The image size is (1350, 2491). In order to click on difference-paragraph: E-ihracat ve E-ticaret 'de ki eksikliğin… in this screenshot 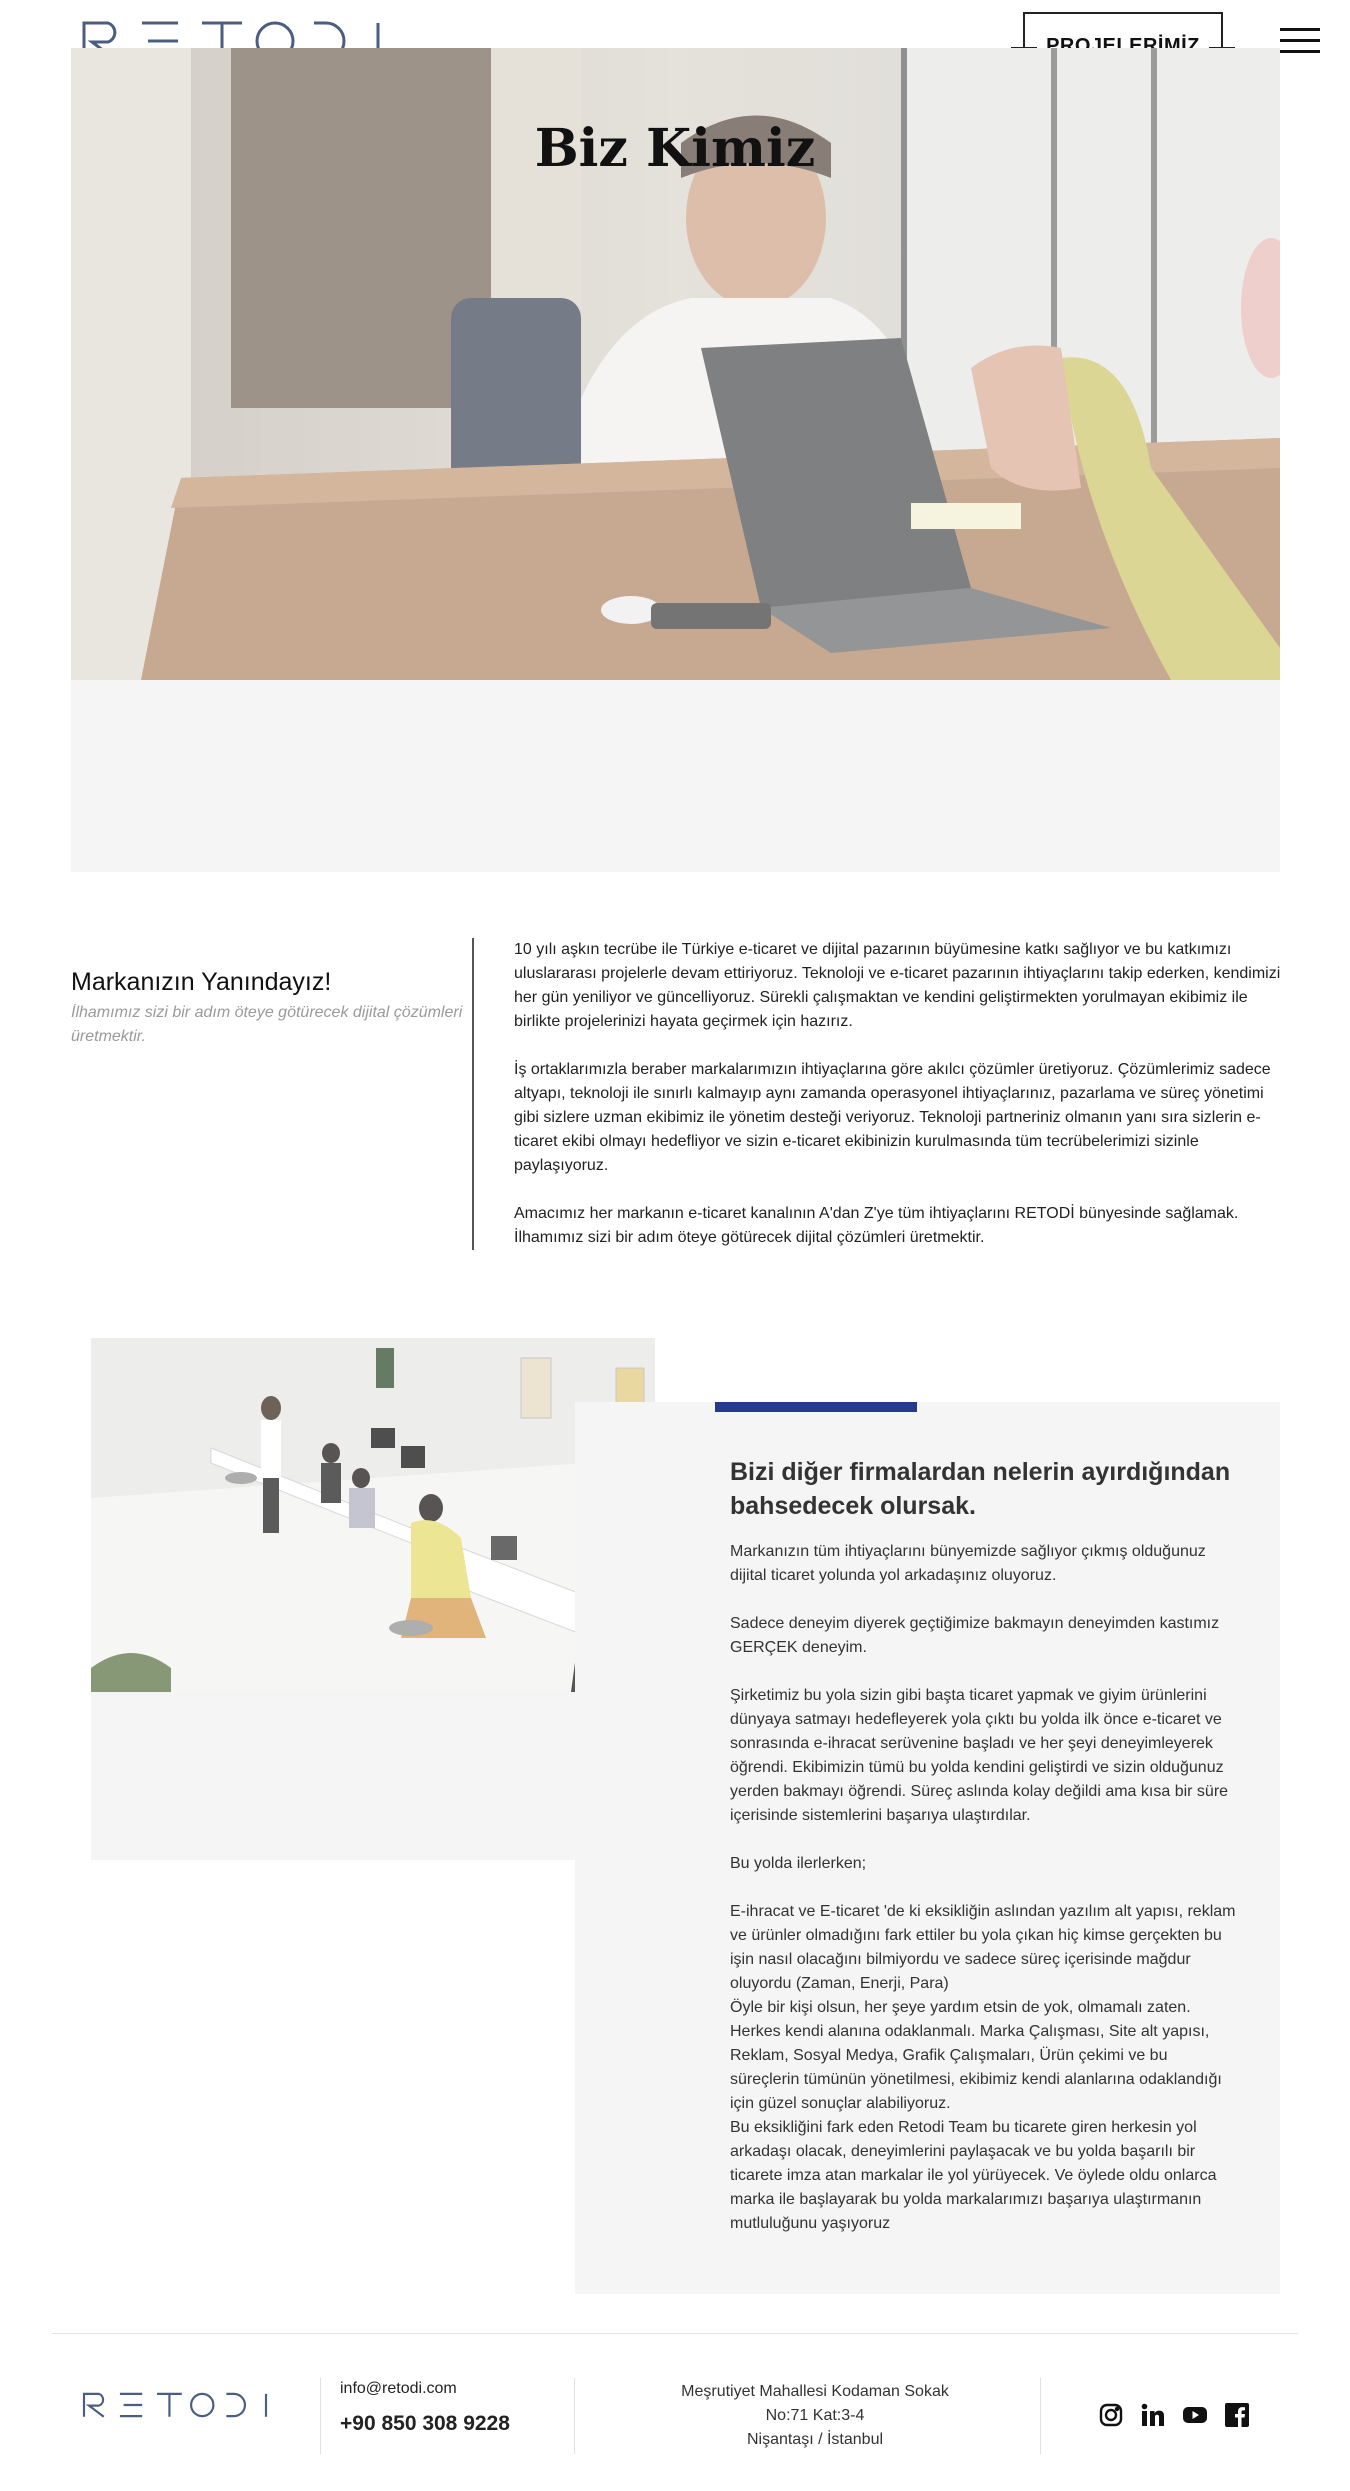, I will do `click(983, 1947)`.